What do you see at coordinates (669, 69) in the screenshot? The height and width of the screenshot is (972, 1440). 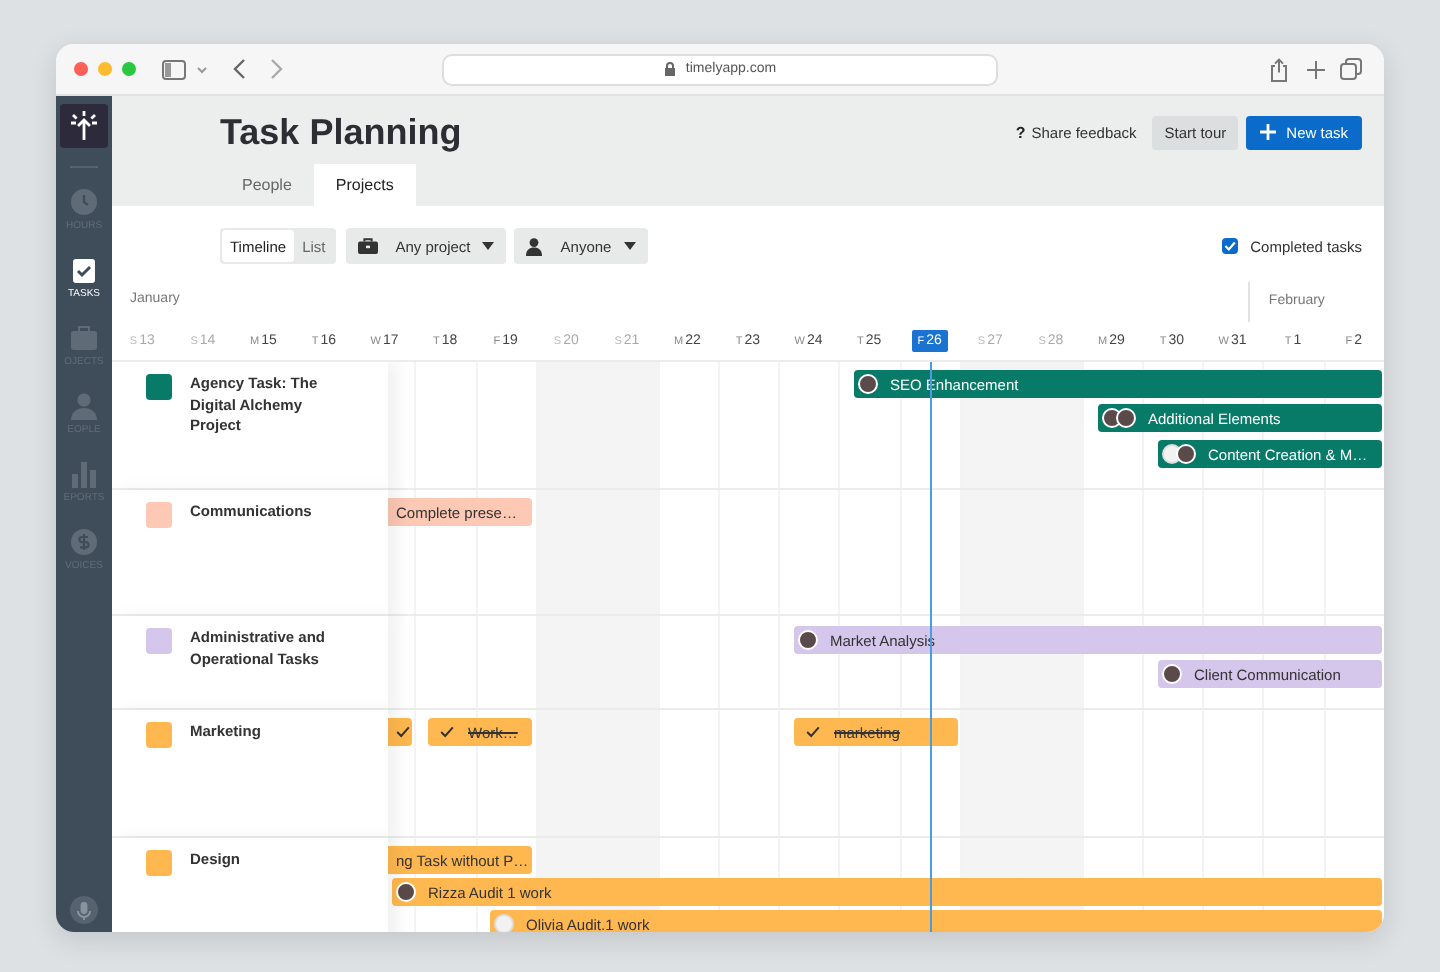 I see `lock-icon` at bounding box center [669, 69].